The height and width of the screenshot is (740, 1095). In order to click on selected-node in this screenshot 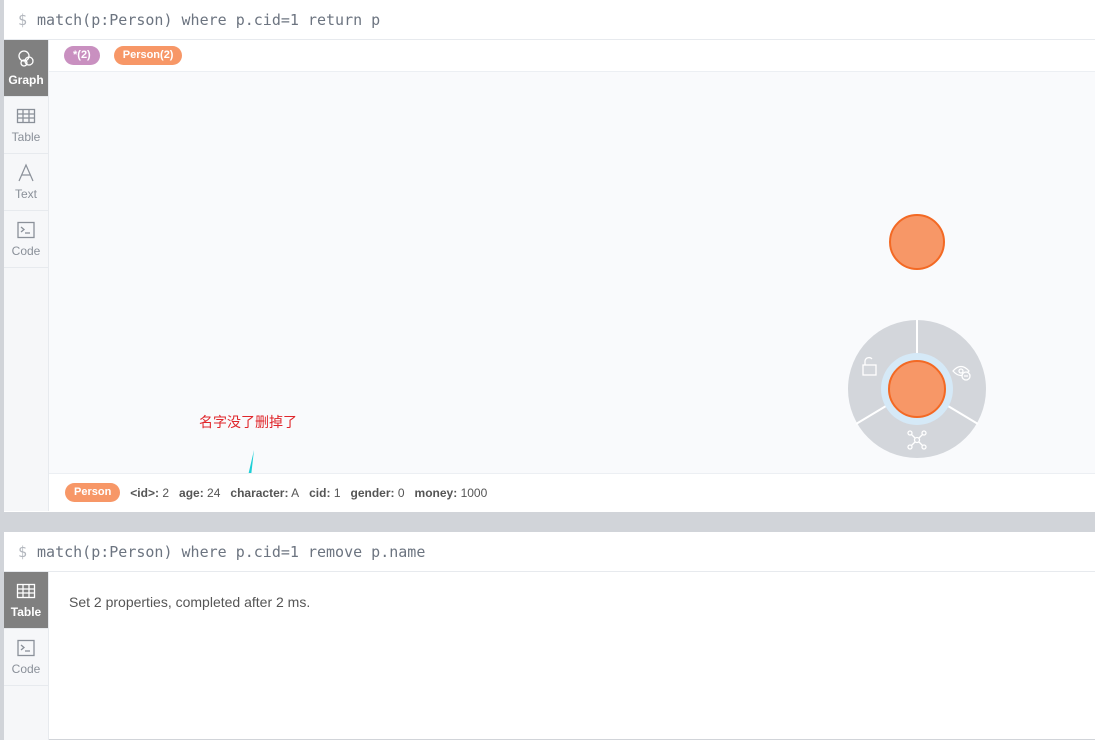, I will do `click(917, 389)`.